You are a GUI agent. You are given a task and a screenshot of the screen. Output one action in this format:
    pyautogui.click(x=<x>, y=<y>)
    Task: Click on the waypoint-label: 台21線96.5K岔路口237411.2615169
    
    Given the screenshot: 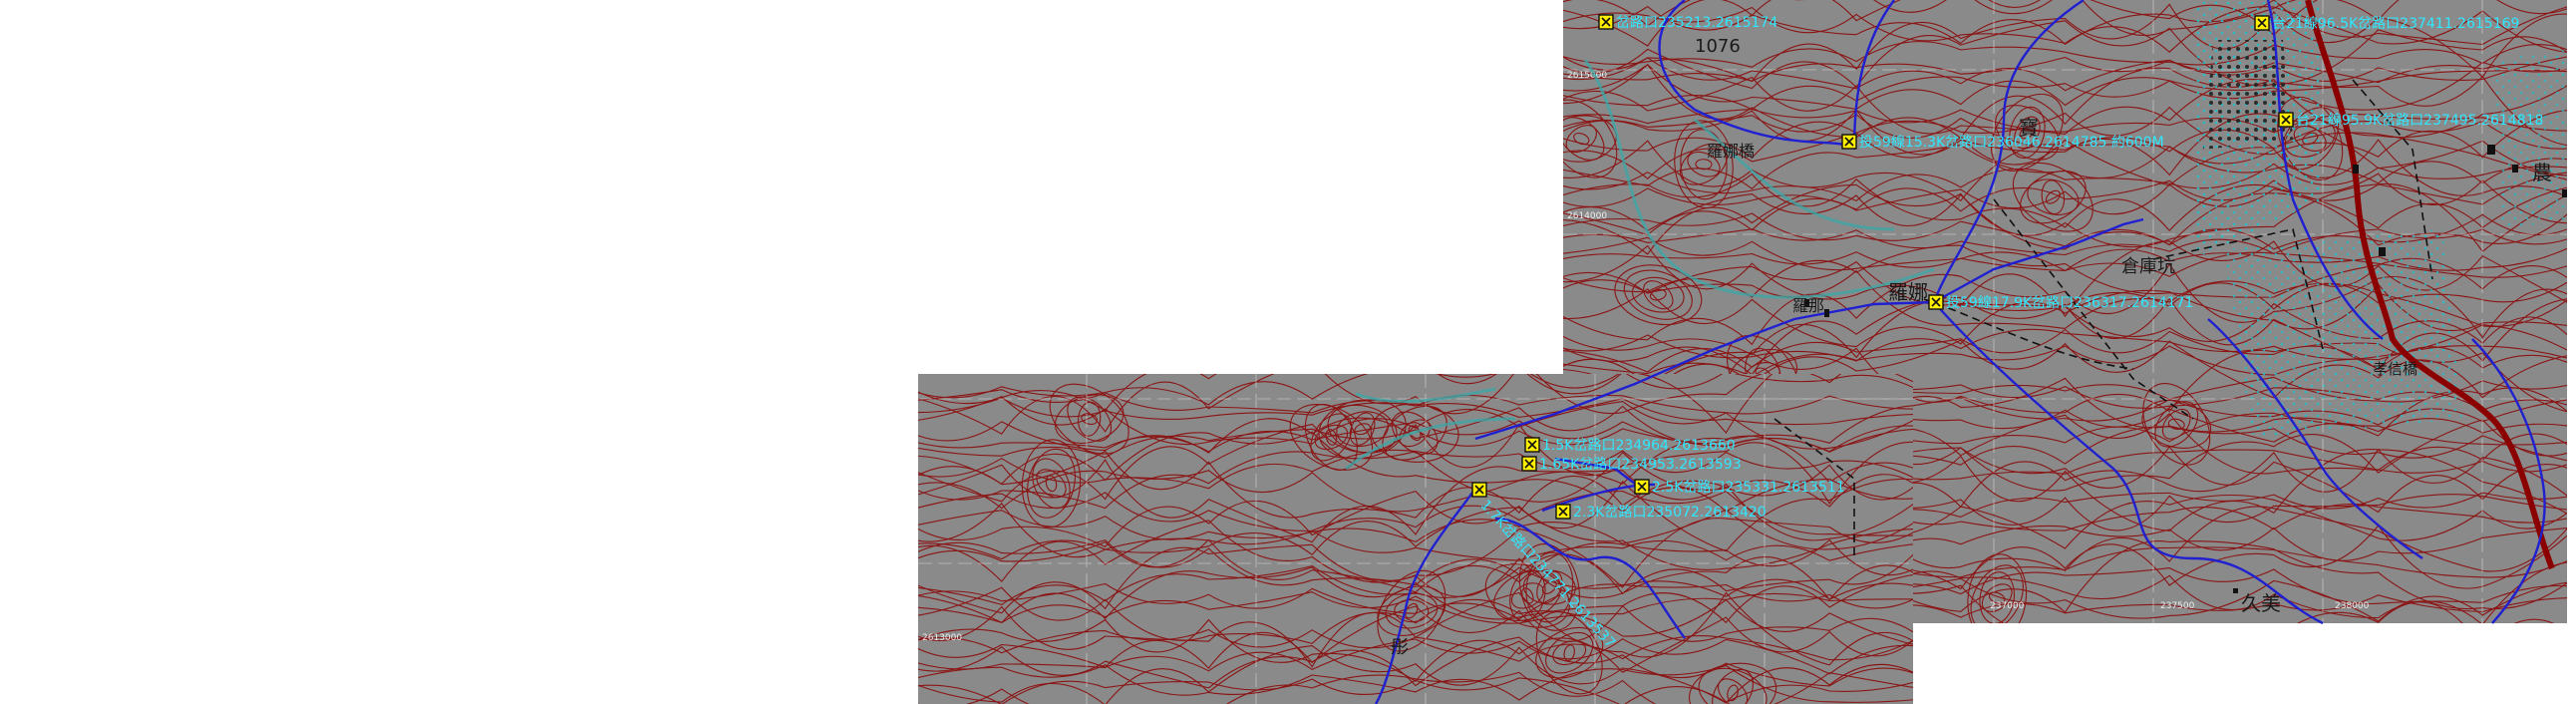 What is the action you would take?
    pyautogui.click(x=2395, y=24)
    